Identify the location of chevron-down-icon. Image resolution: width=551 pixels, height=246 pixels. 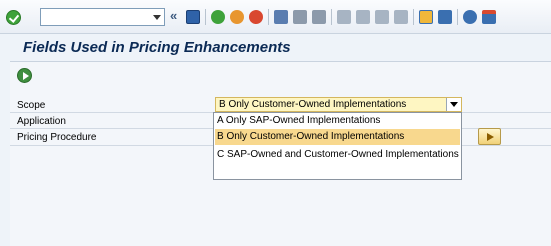
(453, 104).